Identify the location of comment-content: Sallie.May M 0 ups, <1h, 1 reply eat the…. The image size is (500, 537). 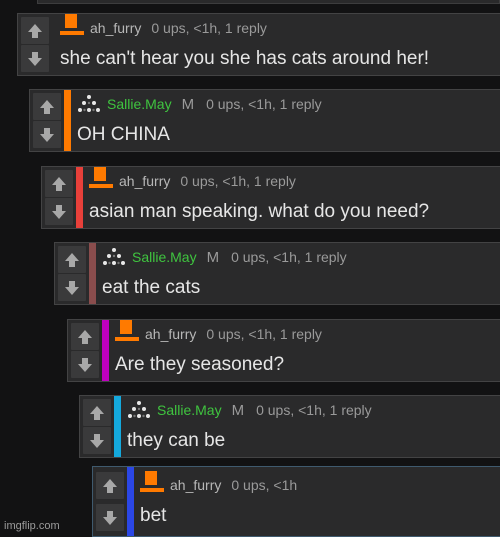
(298, 273).